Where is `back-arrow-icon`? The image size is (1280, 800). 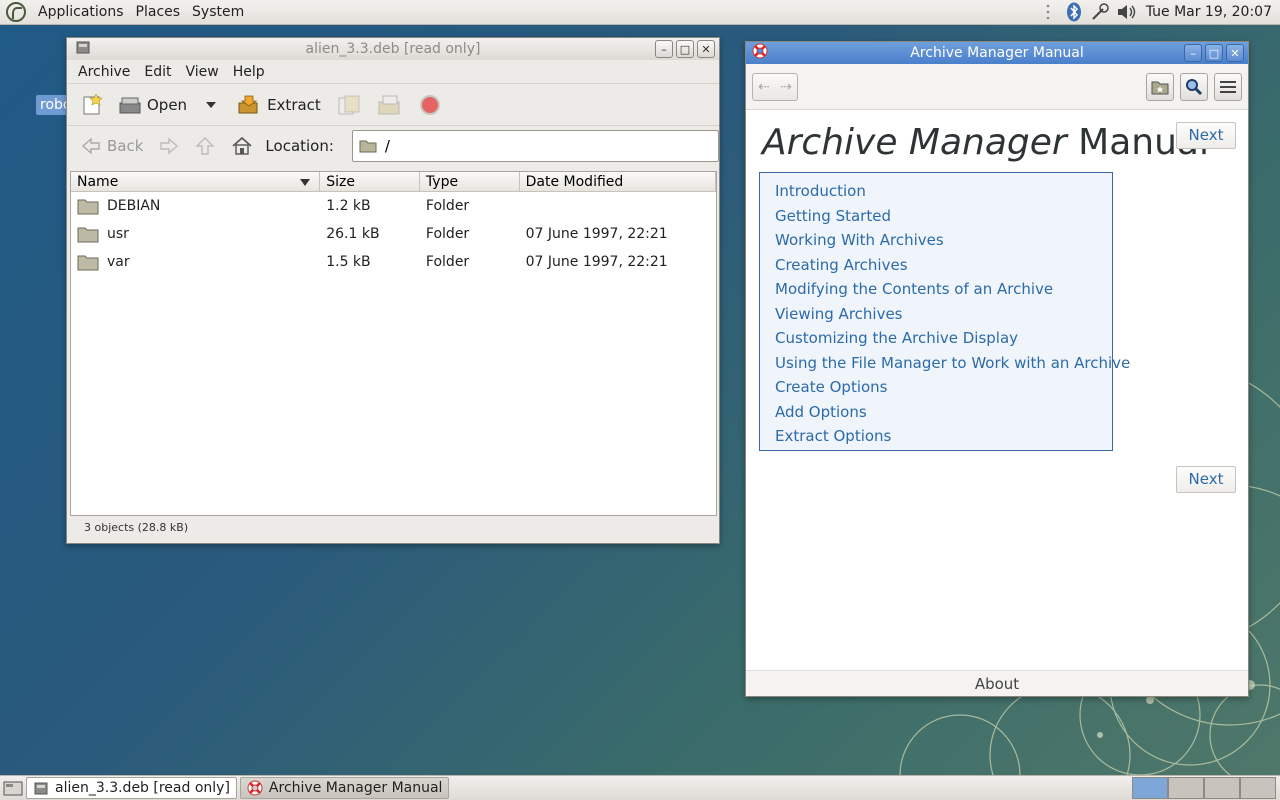 back-arrow-icon is located at coordinates (90, 146).